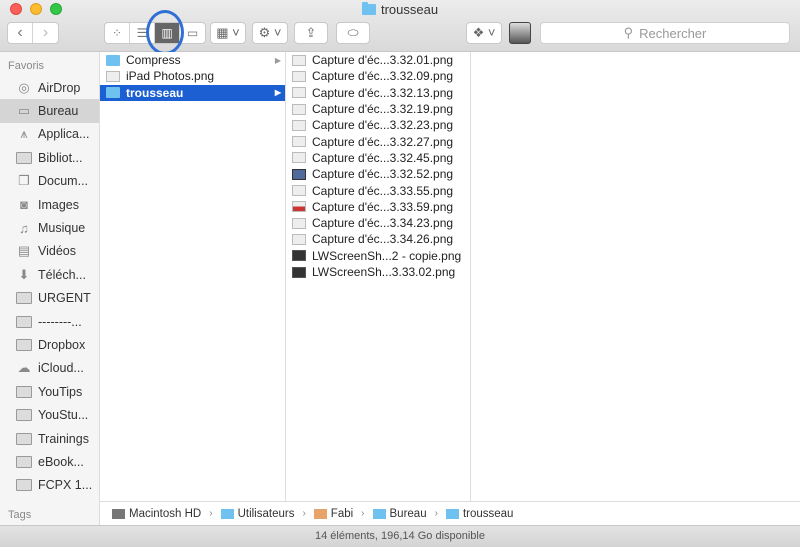 The width and height of the screenshot is (800, 547). What do you see at coordinates (353, 33) in the screenshot?
I see `tag-button: ⬭` at bounding box center [353, 33].